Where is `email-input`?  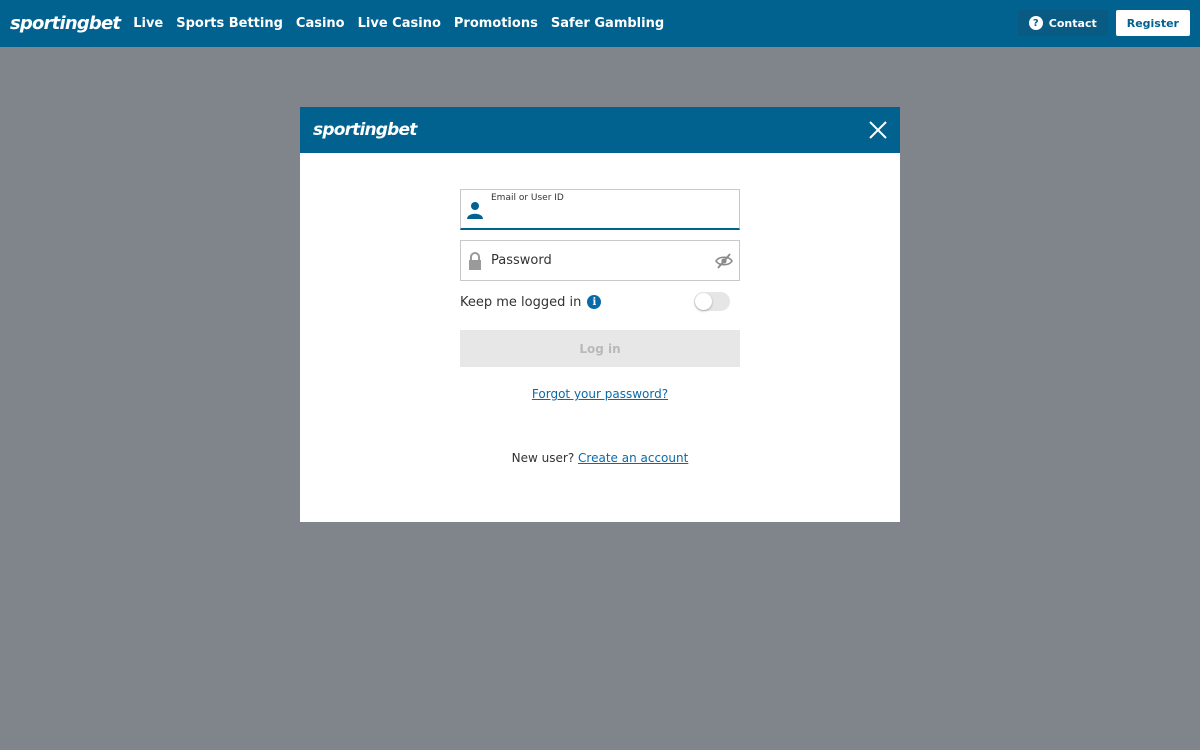 email-input is located at coordinates (611, 216).